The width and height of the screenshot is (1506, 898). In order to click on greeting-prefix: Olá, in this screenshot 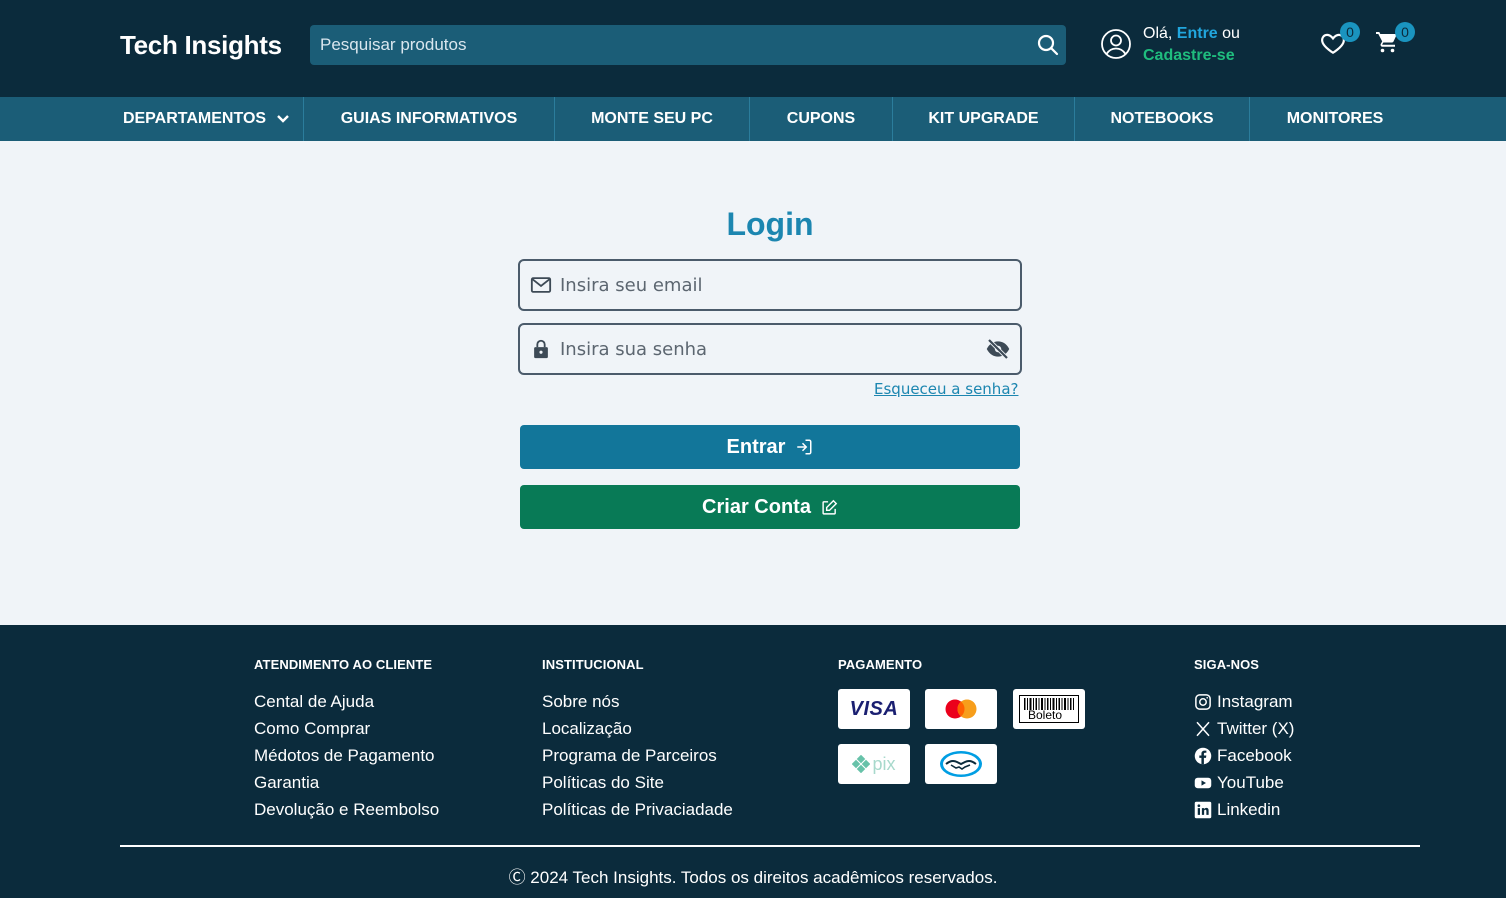, I will do `click(1158, 33)`.